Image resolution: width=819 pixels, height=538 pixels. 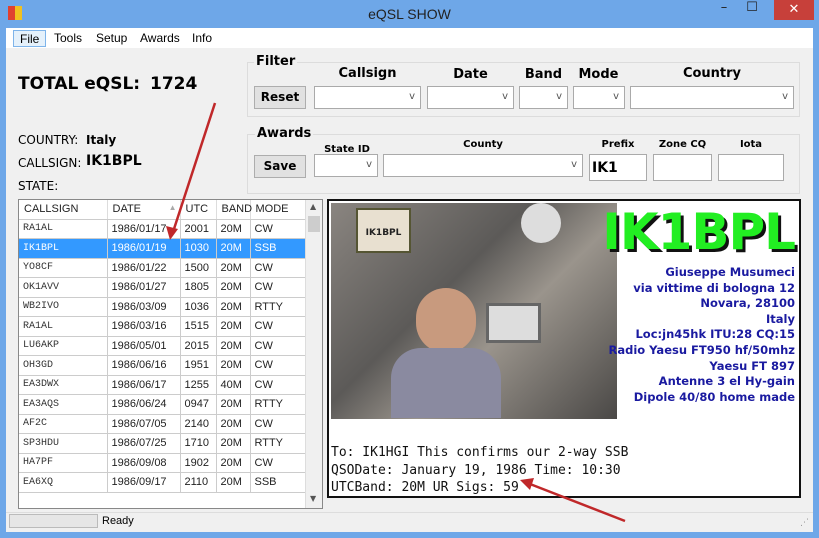 What do you see at coordinates (111, 38) in the screenshot?
I see `menu-setup: Setup` at bounding box center [111, 38].